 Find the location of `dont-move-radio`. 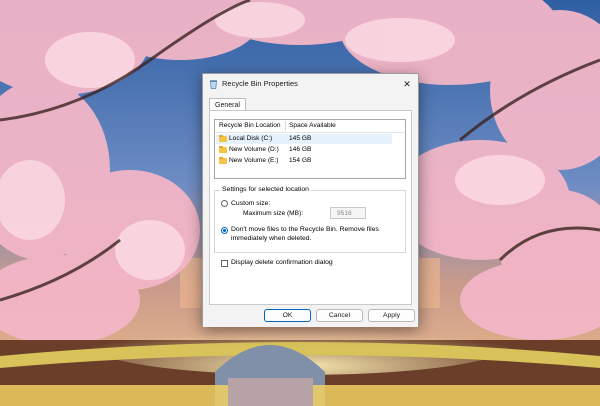

dont-move-radio is located at coordinates (224, 230).